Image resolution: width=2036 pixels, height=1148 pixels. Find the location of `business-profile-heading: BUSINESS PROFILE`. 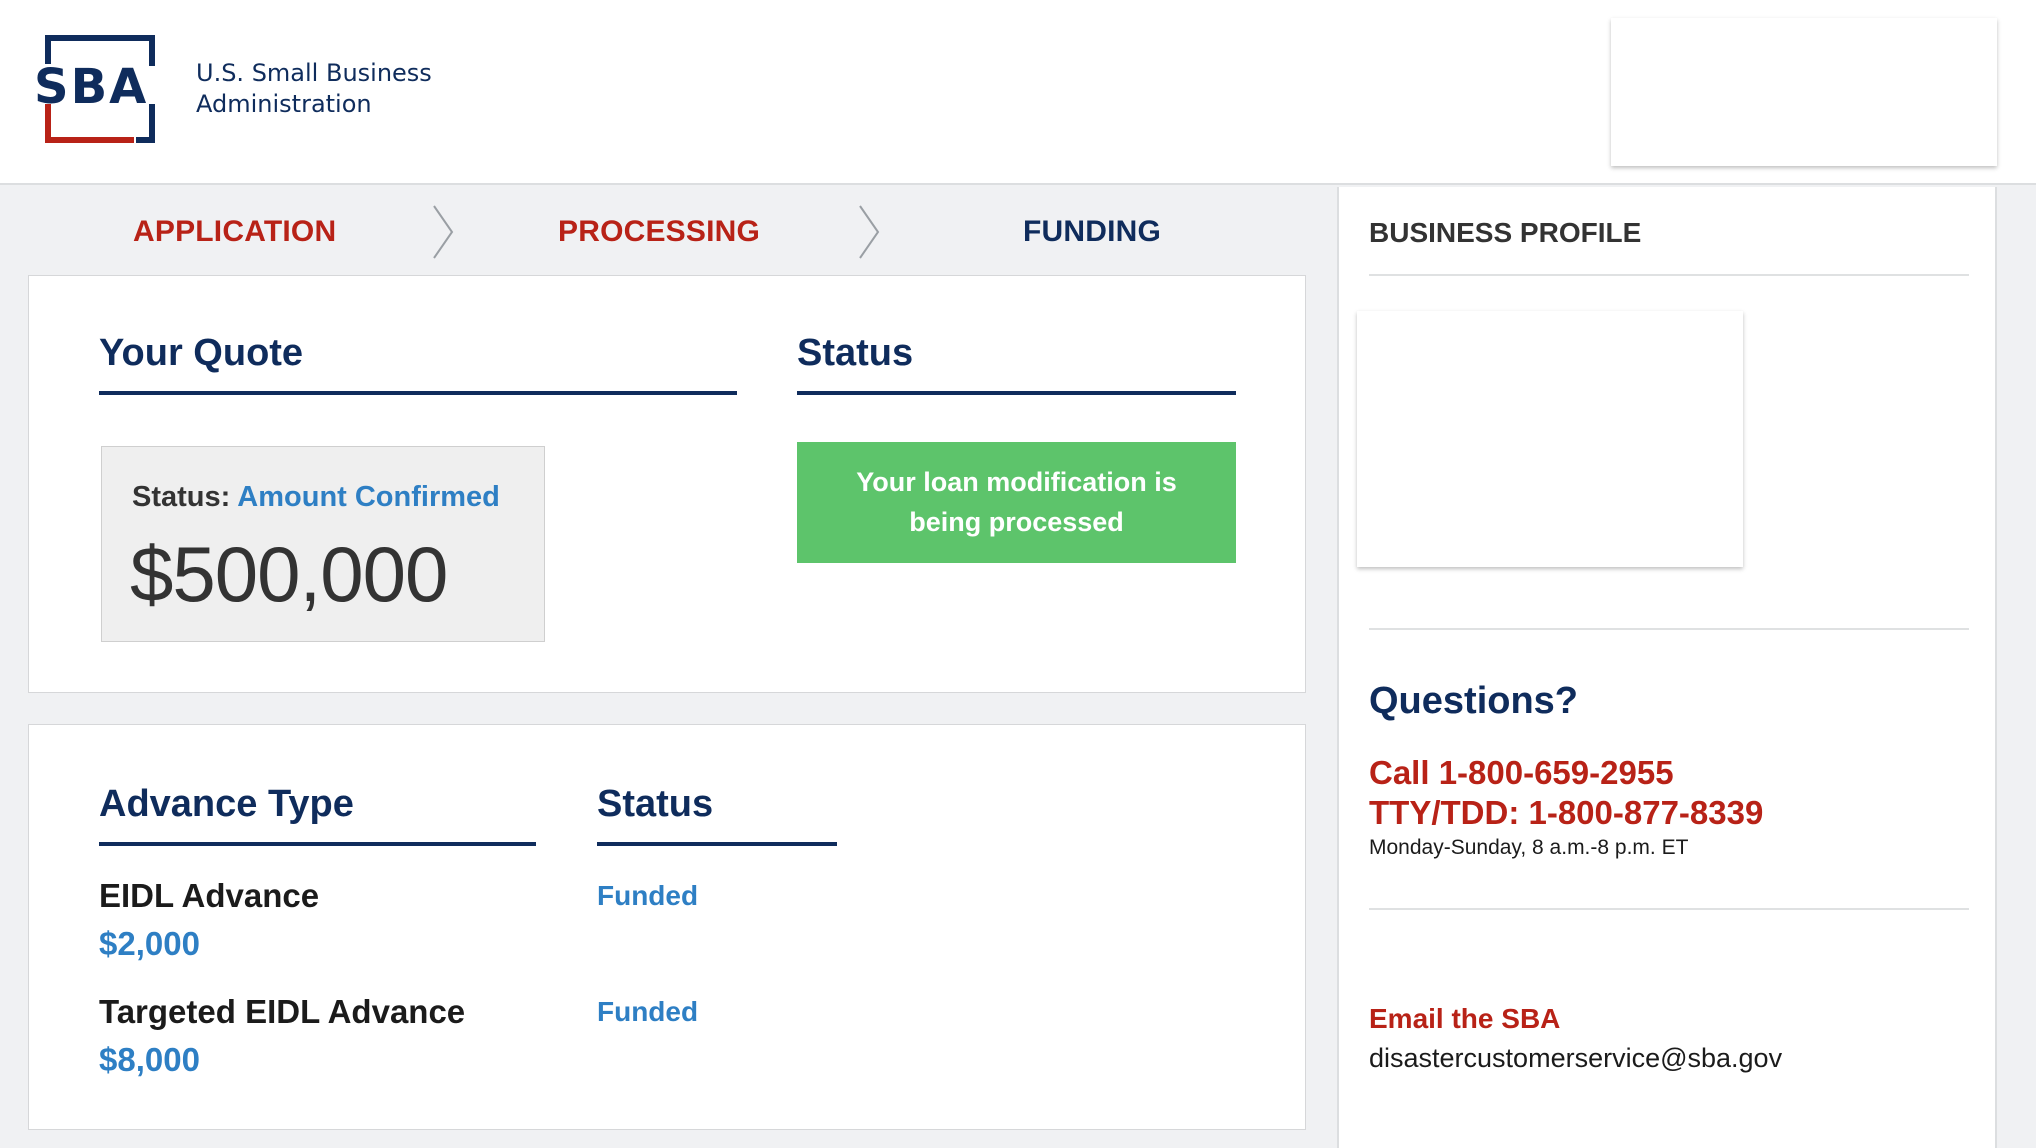

business-profile-heading: BUSINESS PROFILE is located at coordinates (1505, 232).